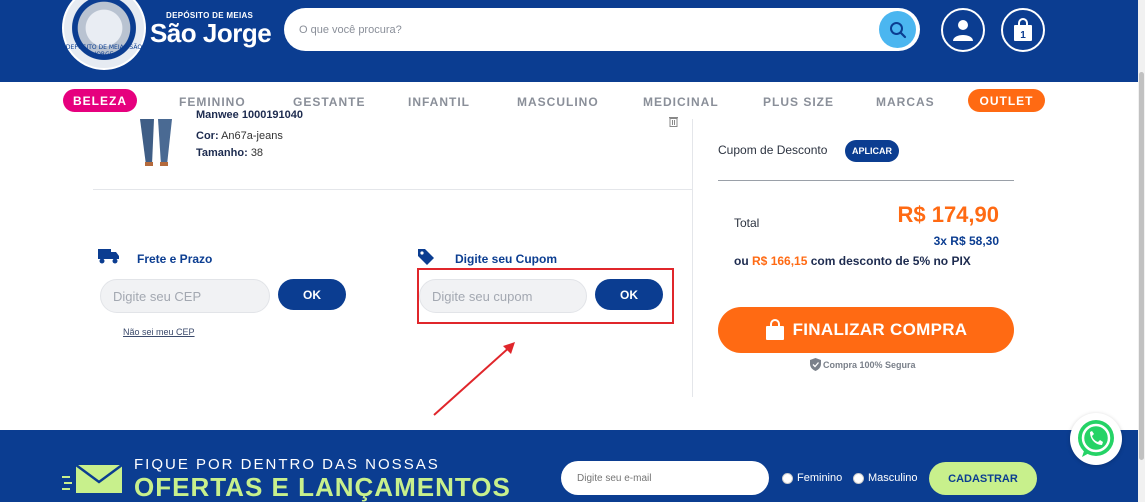 The width and height of the screenshot is (1145, 502). I want to click on summary-divider, so click(866, 180).